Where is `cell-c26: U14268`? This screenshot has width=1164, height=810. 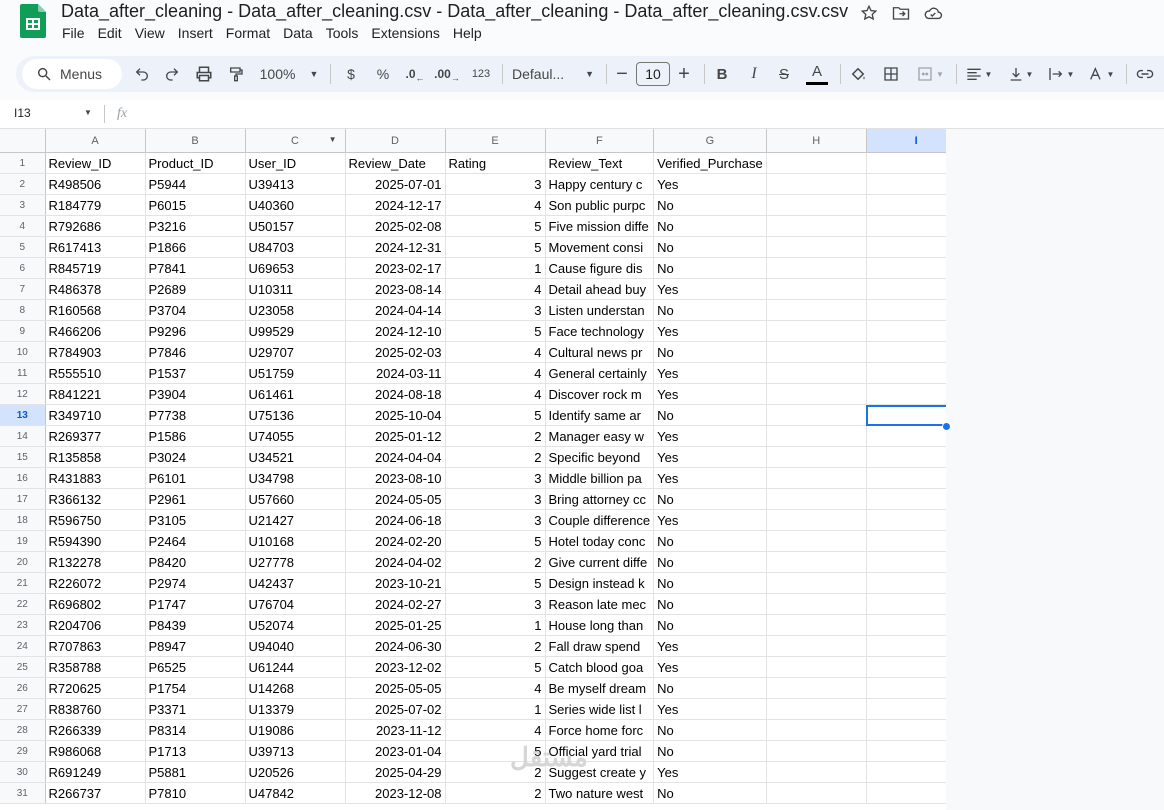 cell-c26: U14268 is located at coordinates (295, 688).